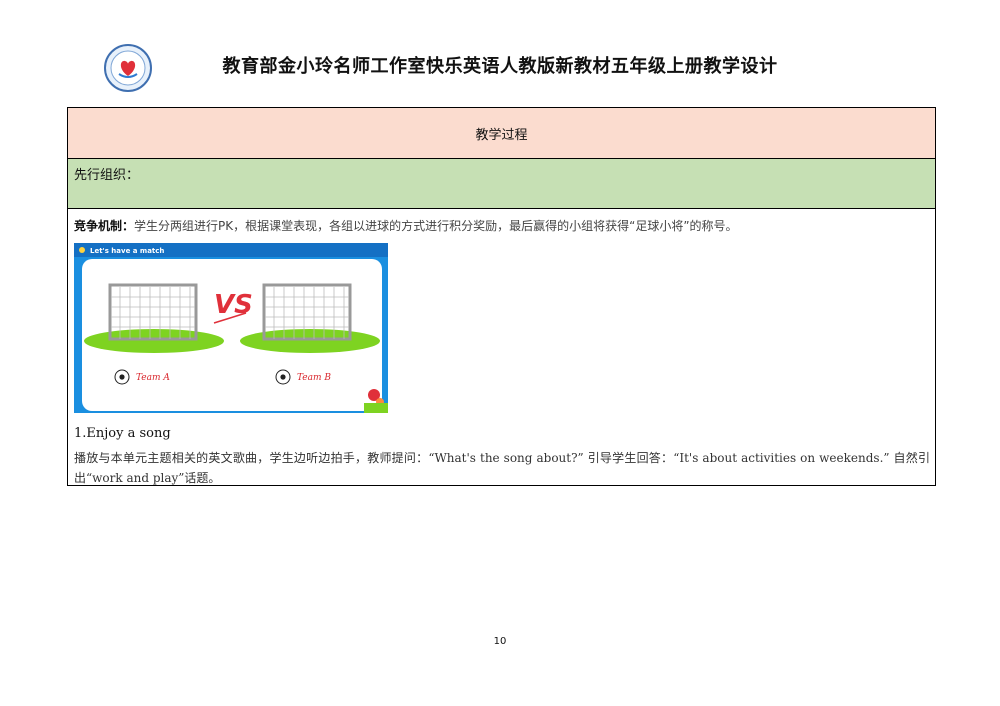 This screenshot has height=706, width=1000. Describe the element at coordinates (231, 328) in the screenshot. I see `match-slide-image: Let's have a match VS Team A Team B` at that location.